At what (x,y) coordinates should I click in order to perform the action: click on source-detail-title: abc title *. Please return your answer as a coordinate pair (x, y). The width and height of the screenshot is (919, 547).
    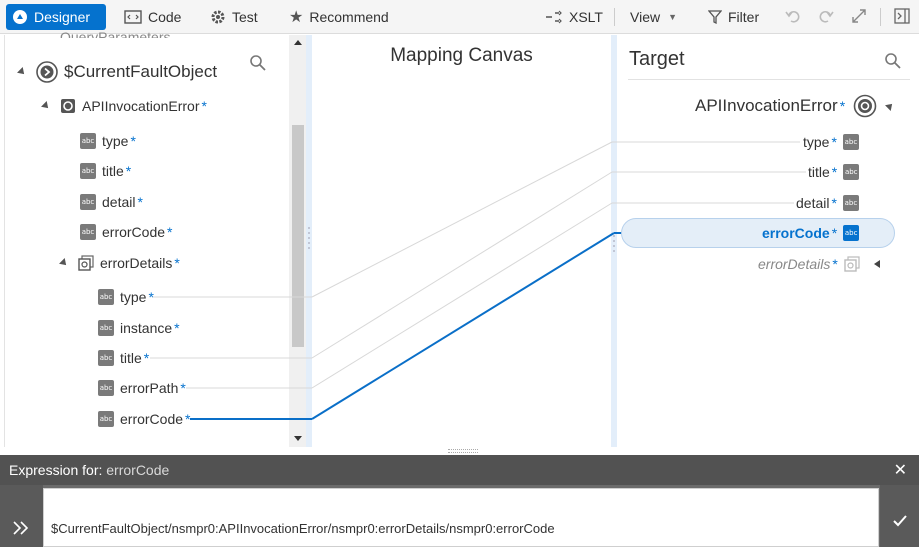
    Looking at the image, I should click on (123, 358).